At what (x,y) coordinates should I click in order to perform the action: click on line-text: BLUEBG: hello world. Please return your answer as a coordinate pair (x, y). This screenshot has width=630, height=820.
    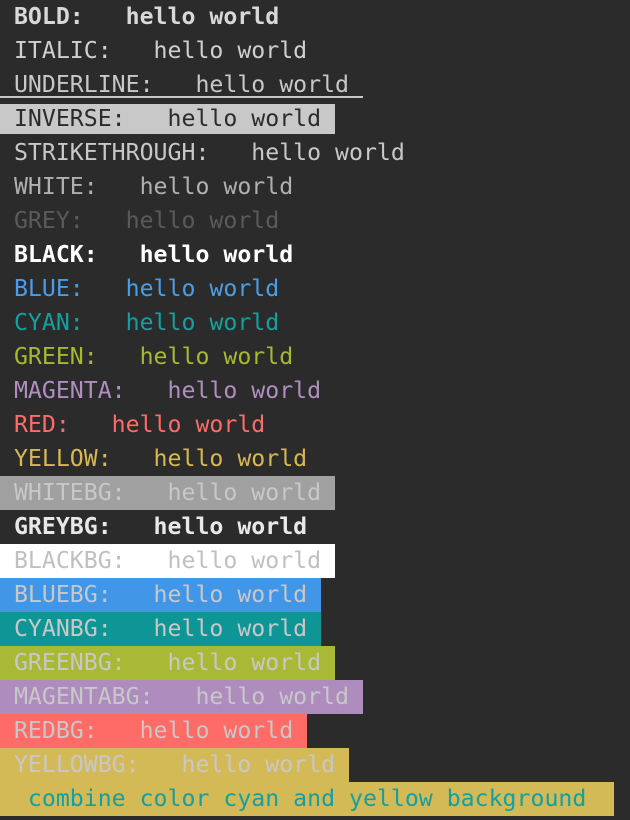
    Looking at the image, I should click on (161, 595).